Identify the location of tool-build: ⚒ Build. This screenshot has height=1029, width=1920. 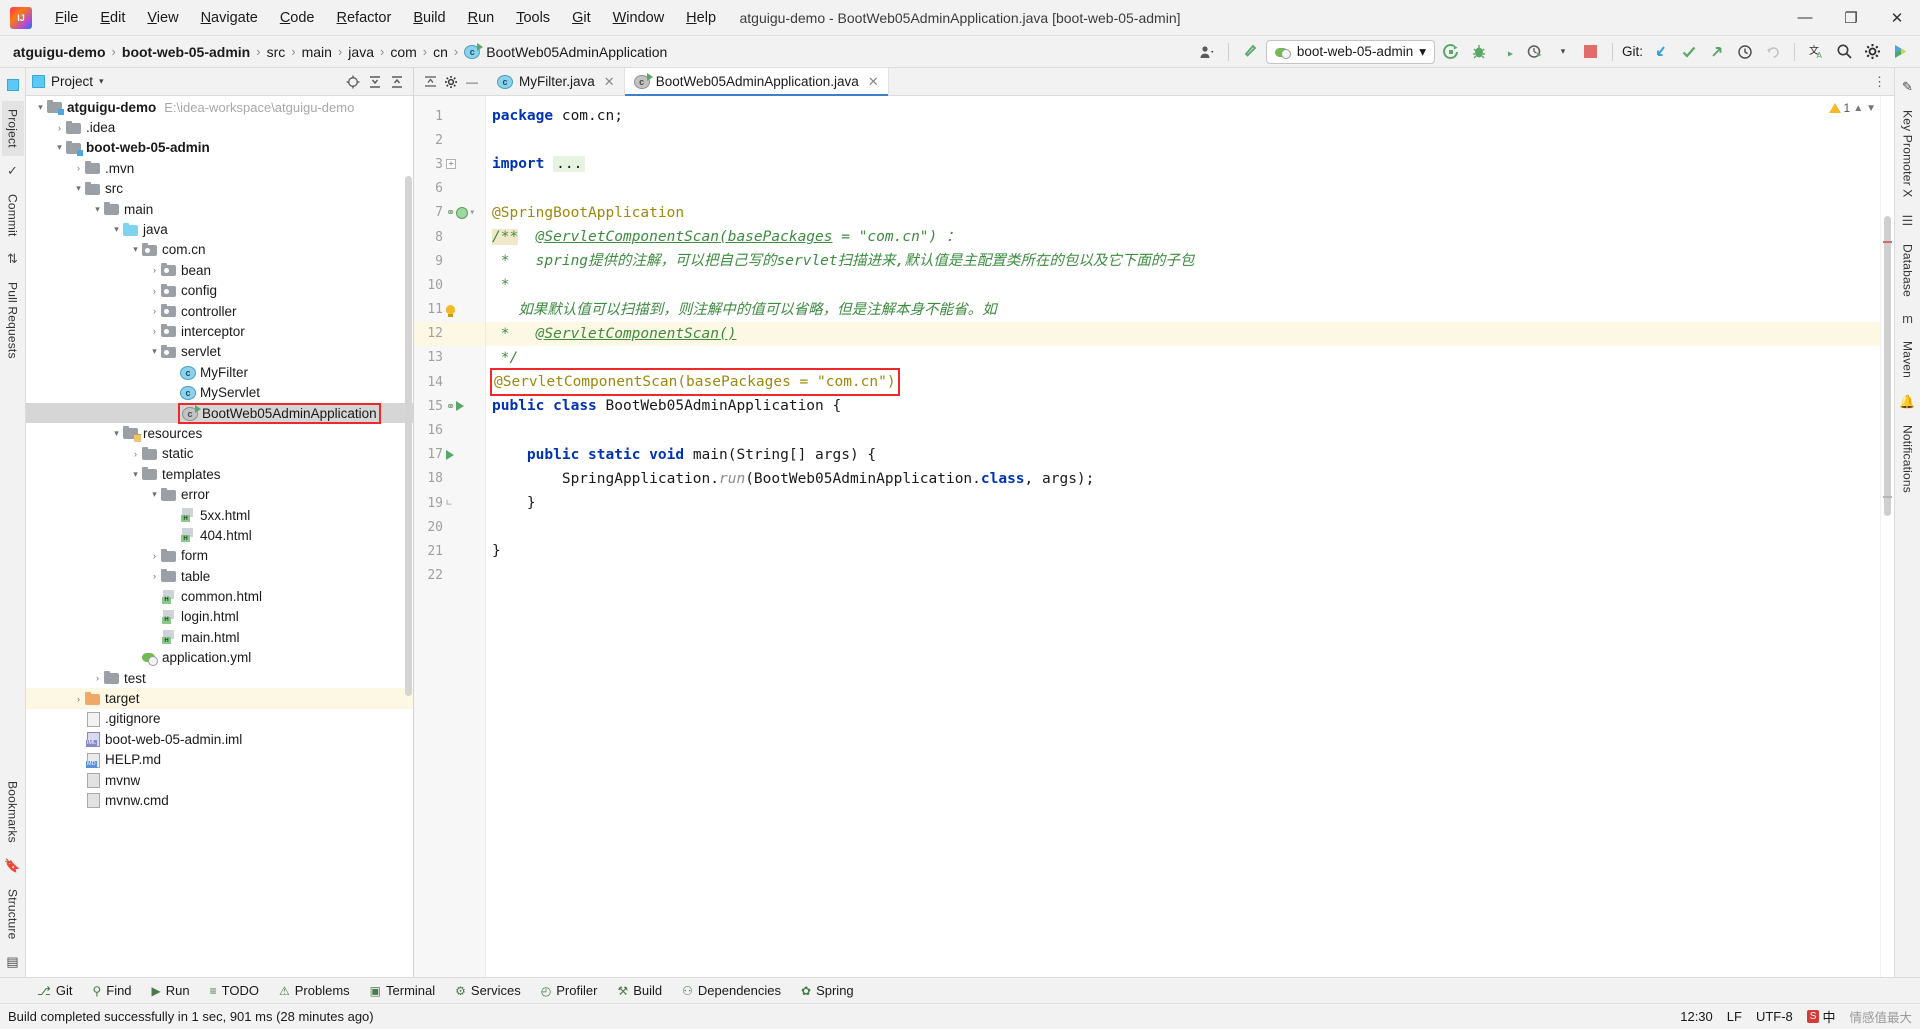
(639, 990).